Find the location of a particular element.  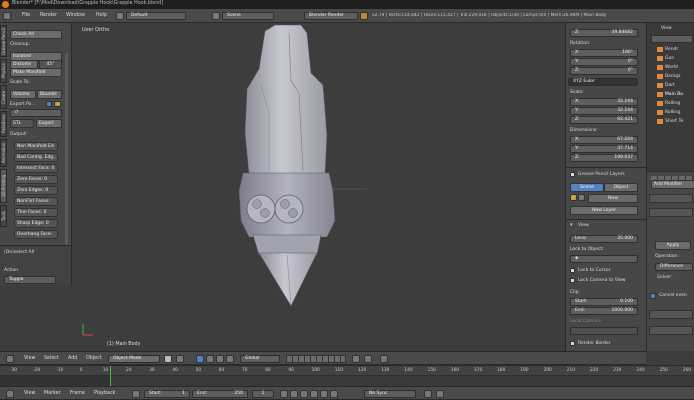

dimensions-z-field: Z: 198.037 is located at coordinates (604, 158).